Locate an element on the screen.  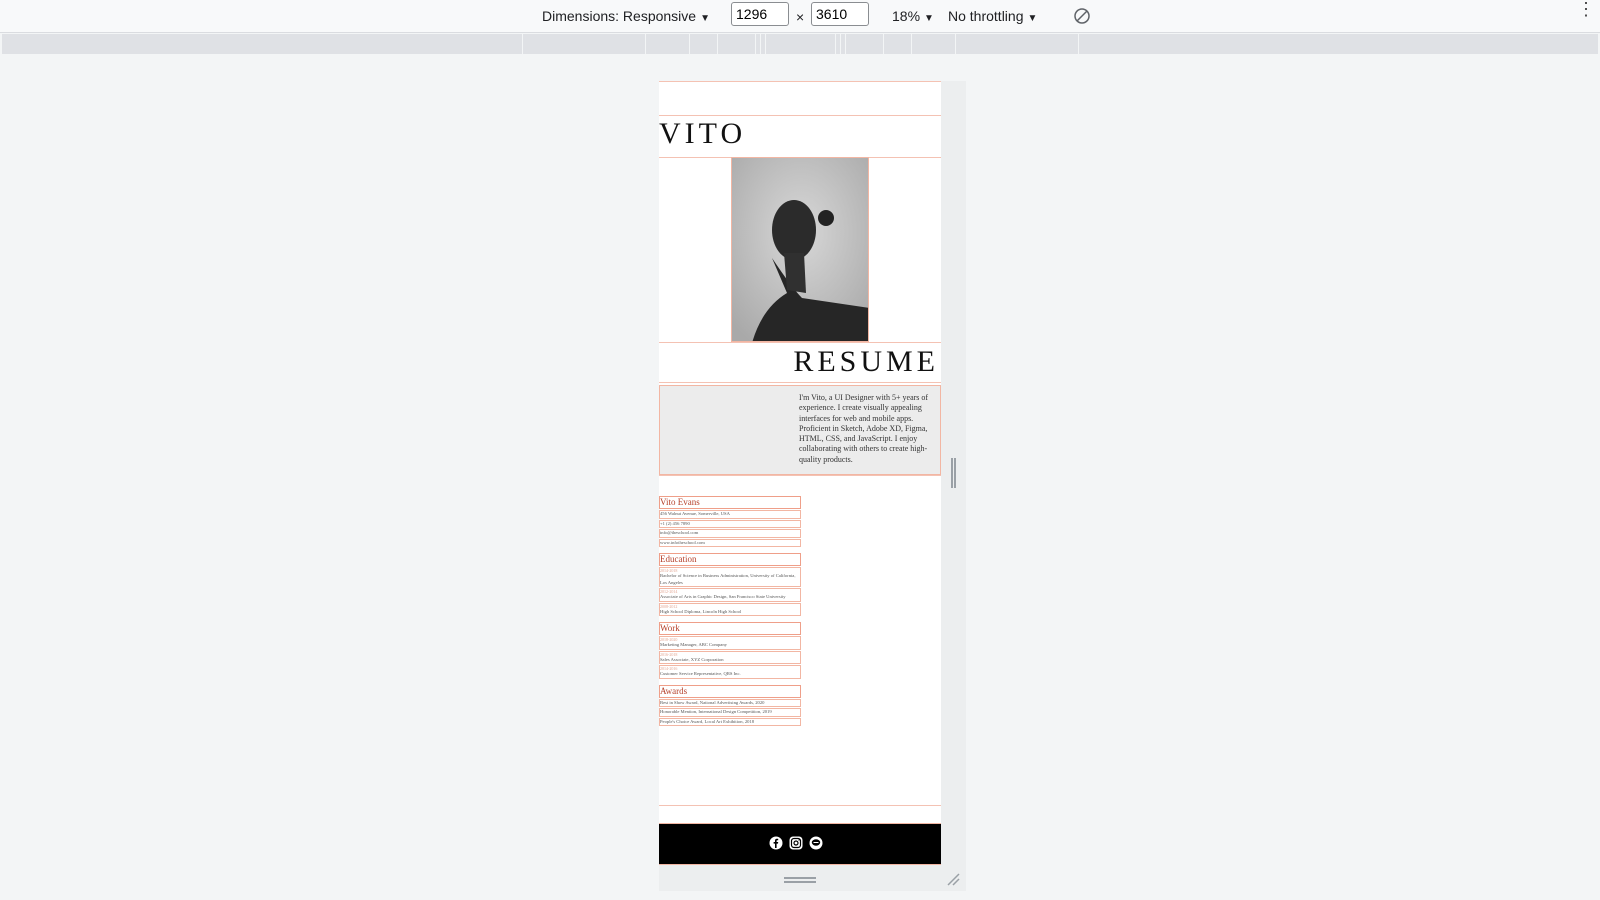
times-sign: × is located at coordinates (800, 17).